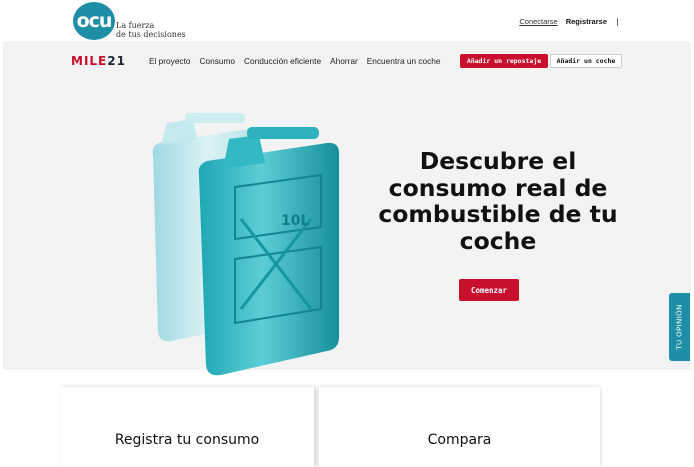  What do you see at coordinates (187, 440) in the screenshot?
I see `card-title: Registra tu consumo` at bounding box center [187, 440].